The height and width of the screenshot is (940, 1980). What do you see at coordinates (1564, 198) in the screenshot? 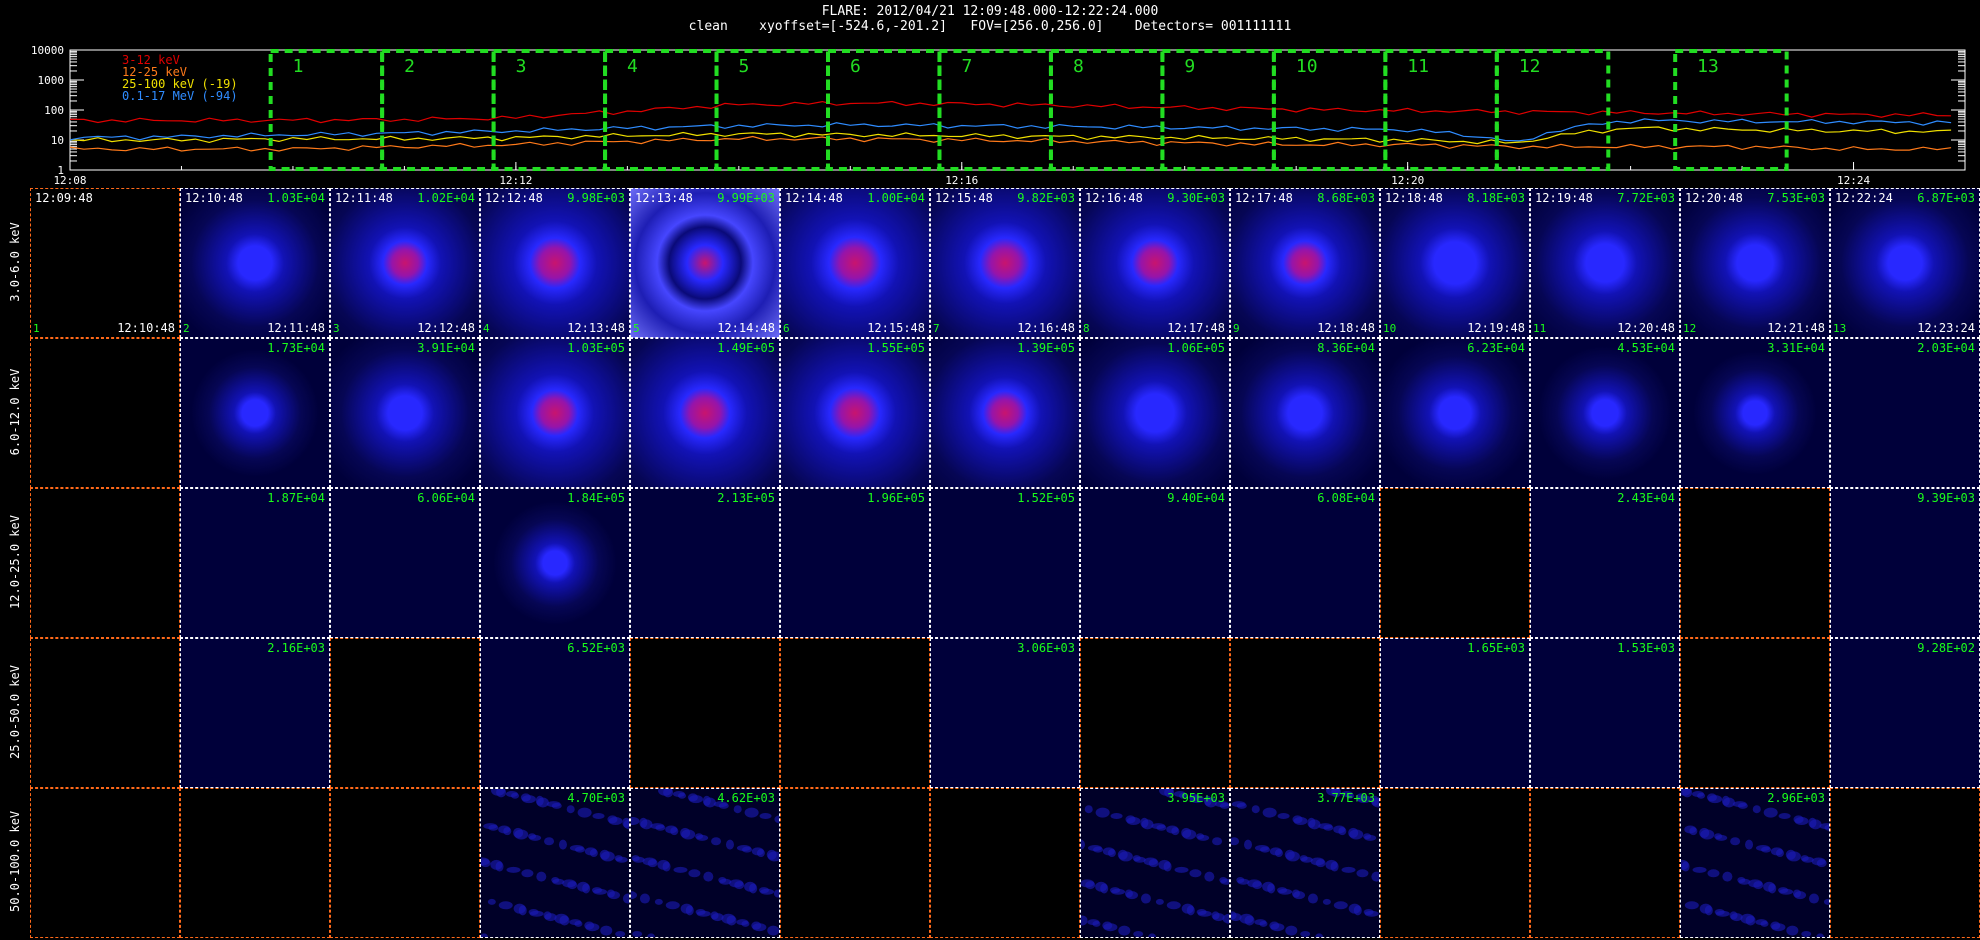
I see `cell-start-time: 12:19:48` at bounding box center [1564, 198].